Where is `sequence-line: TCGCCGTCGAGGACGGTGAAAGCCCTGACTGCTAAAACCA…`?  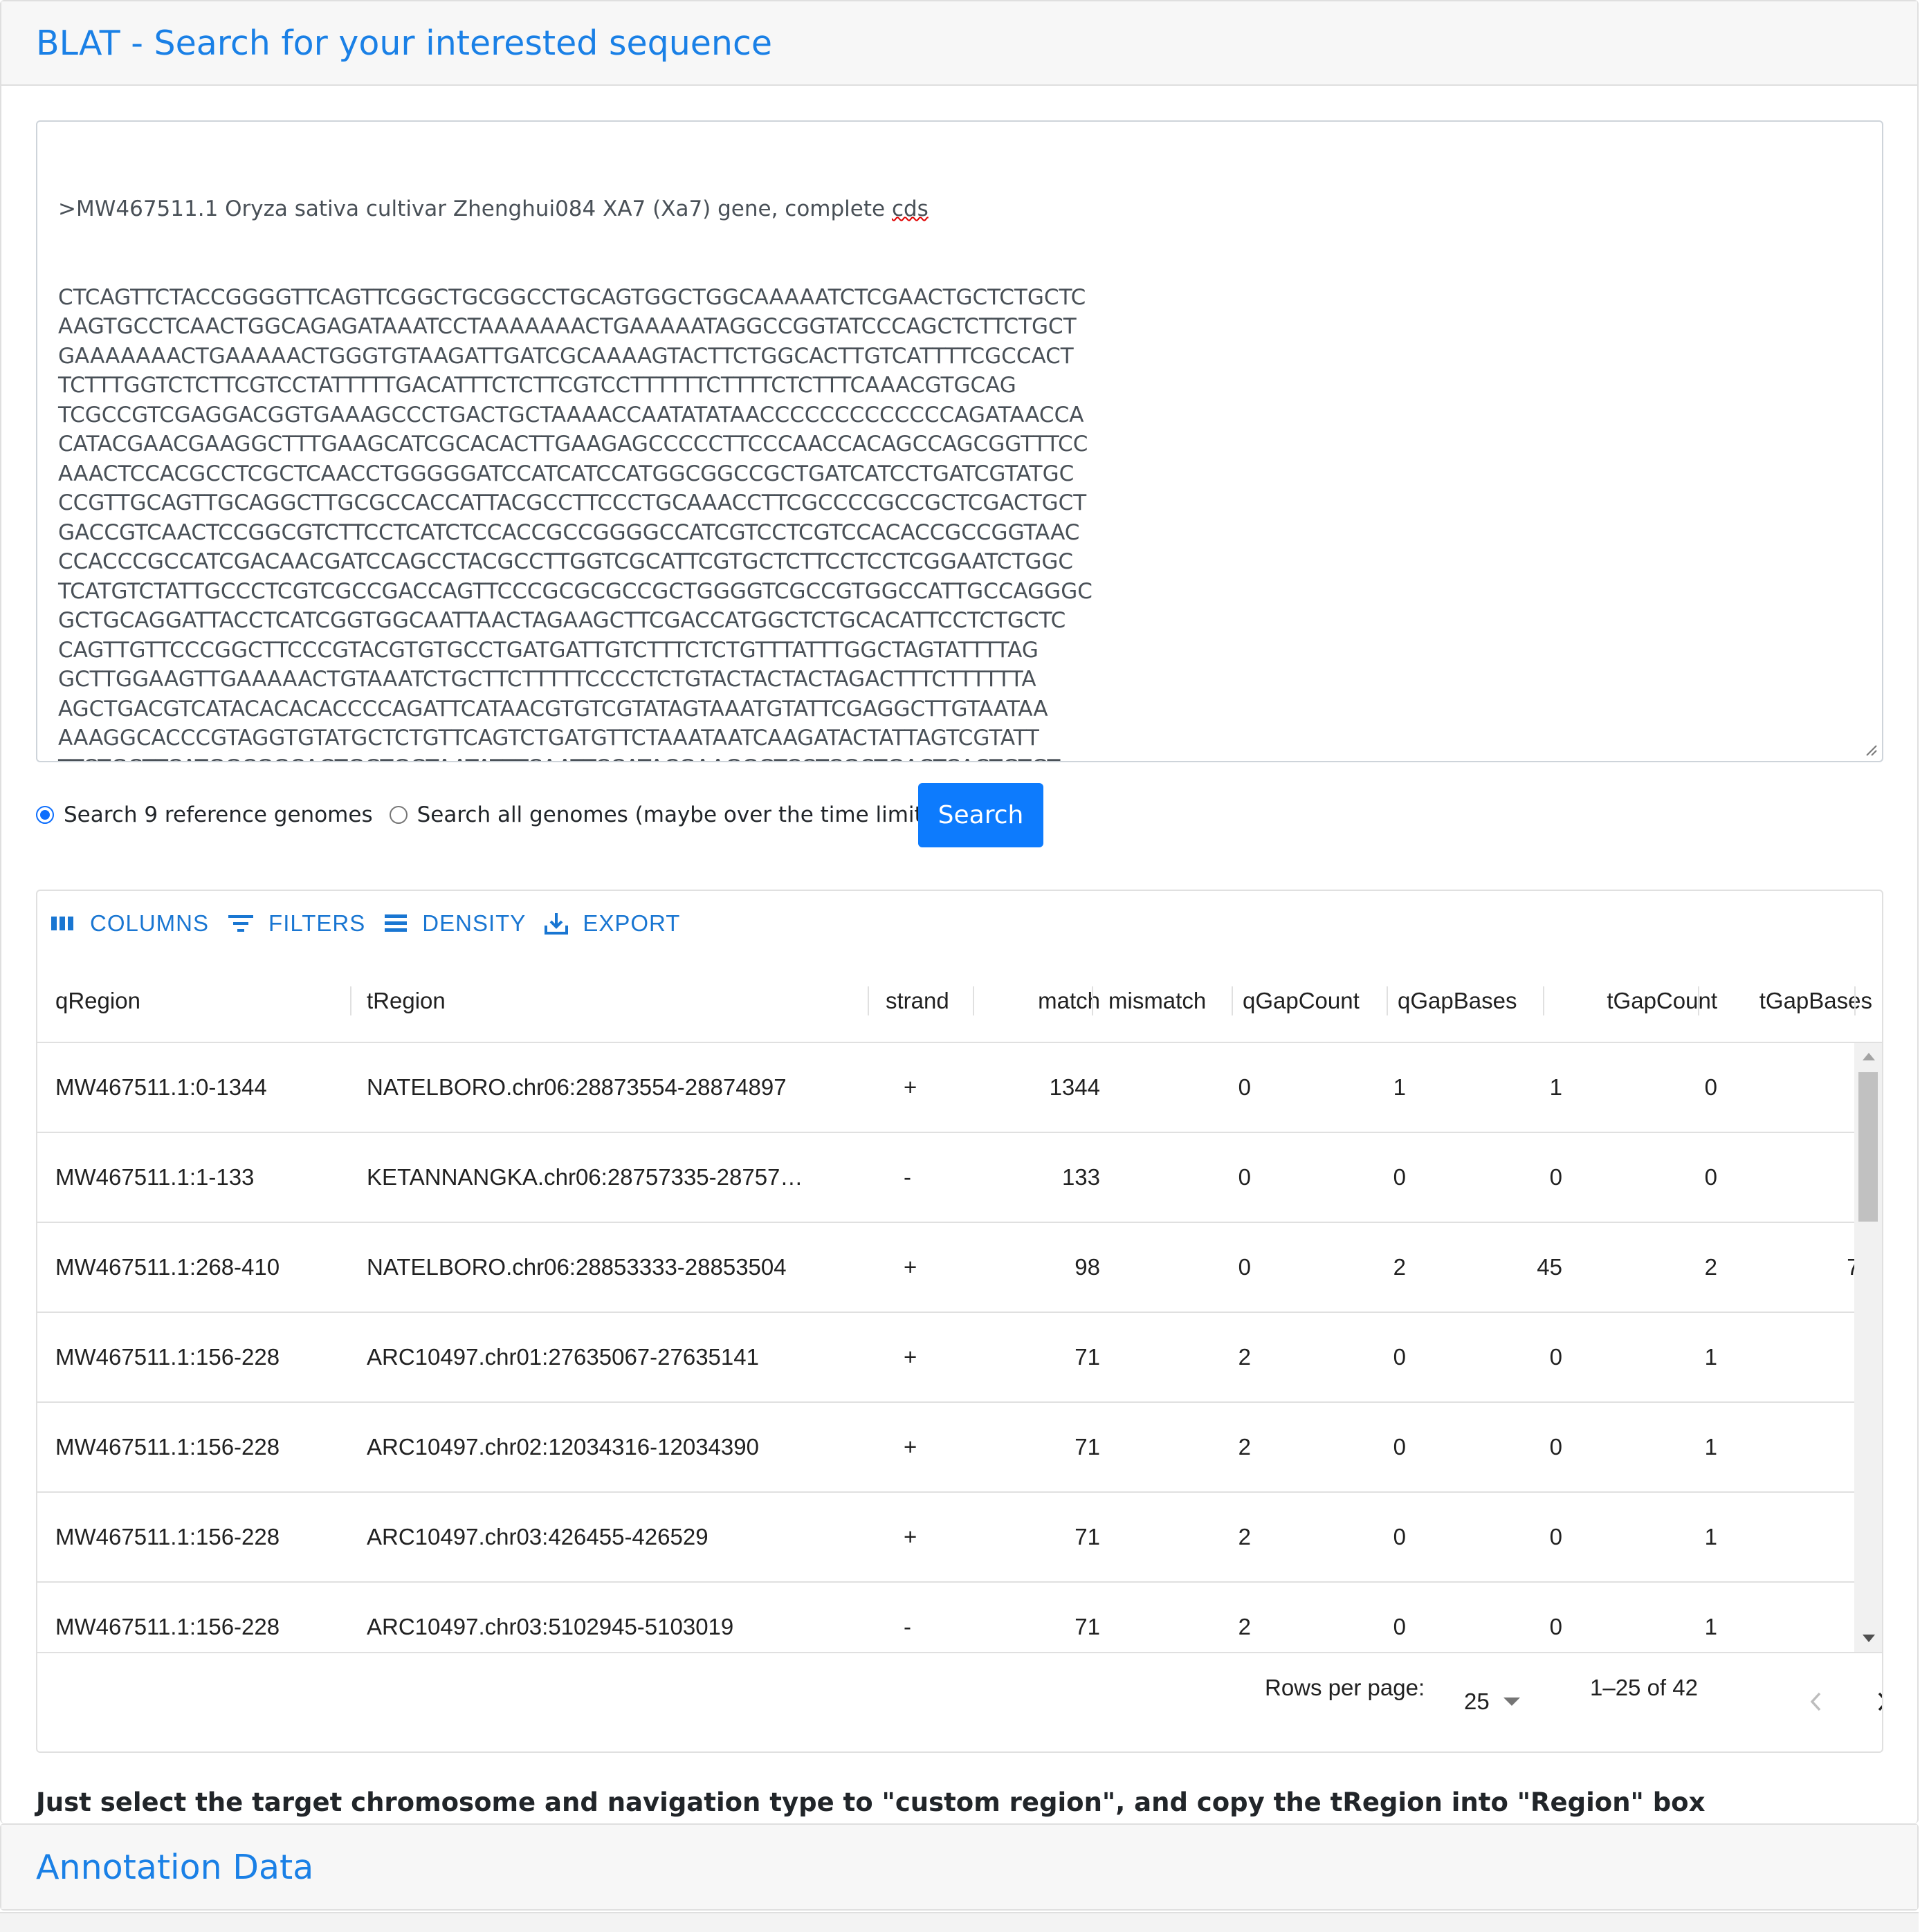
sequence-line: TCGCCGTCGAGGACGGTGAAAGCCCTGACTGCTAAAACCA… is located at coordinates (571, 414).